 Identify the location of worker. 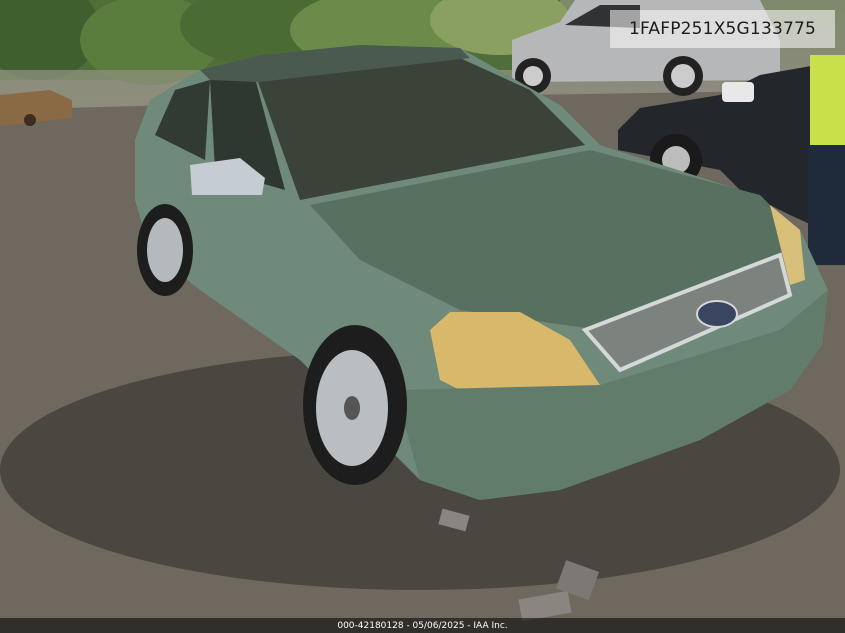
(826, 160).